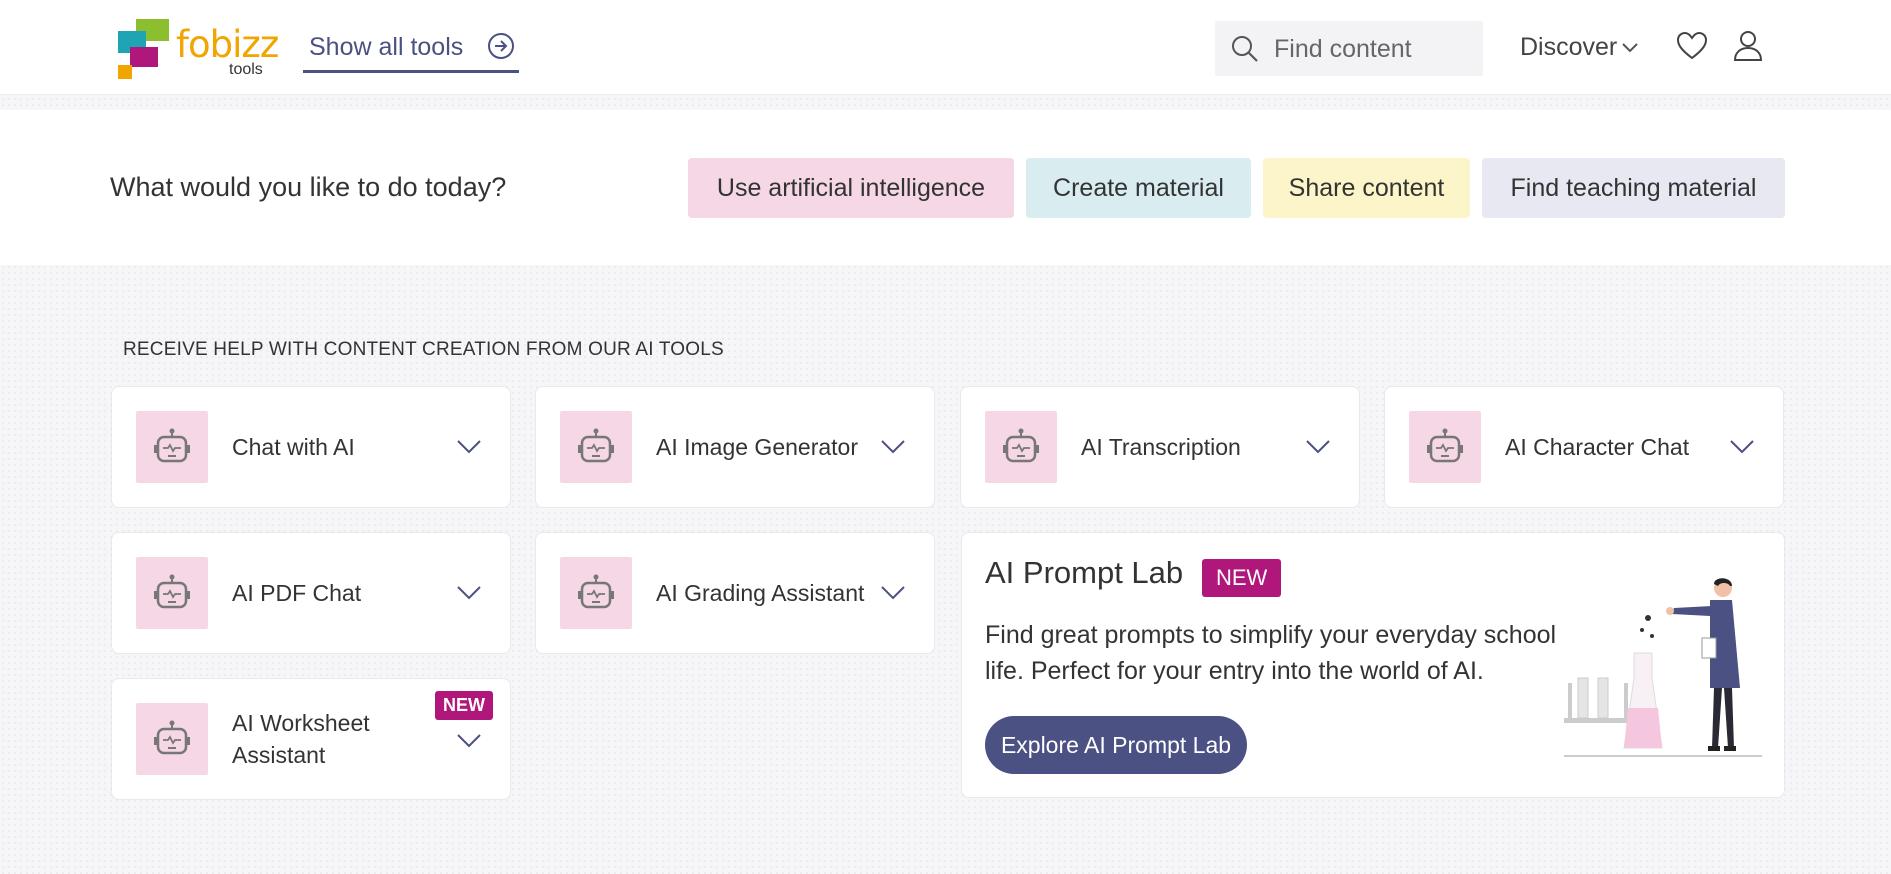 The height and width of the screenshot is (874, 1891). I want to click on tool-card-ai-character-chat: AI Character Chat, so click(1584, 447).